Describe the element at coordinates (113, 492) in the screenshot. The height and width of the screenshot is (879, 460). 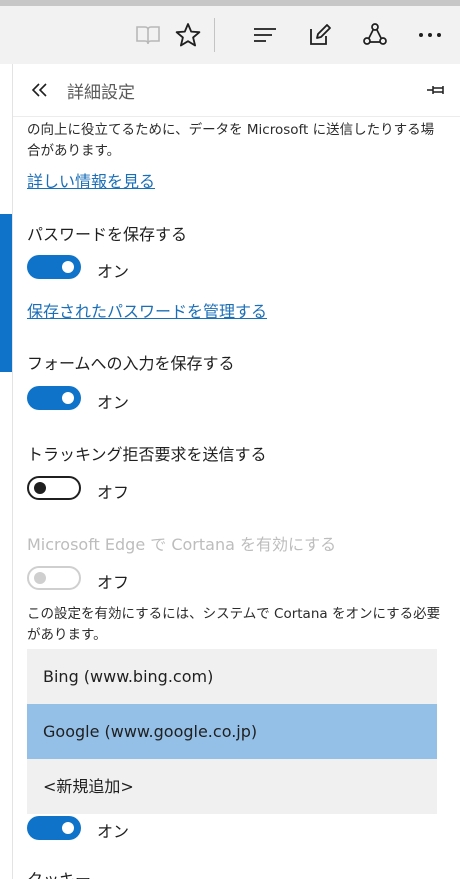
I see `do-not-track-state: オフ` at that location.